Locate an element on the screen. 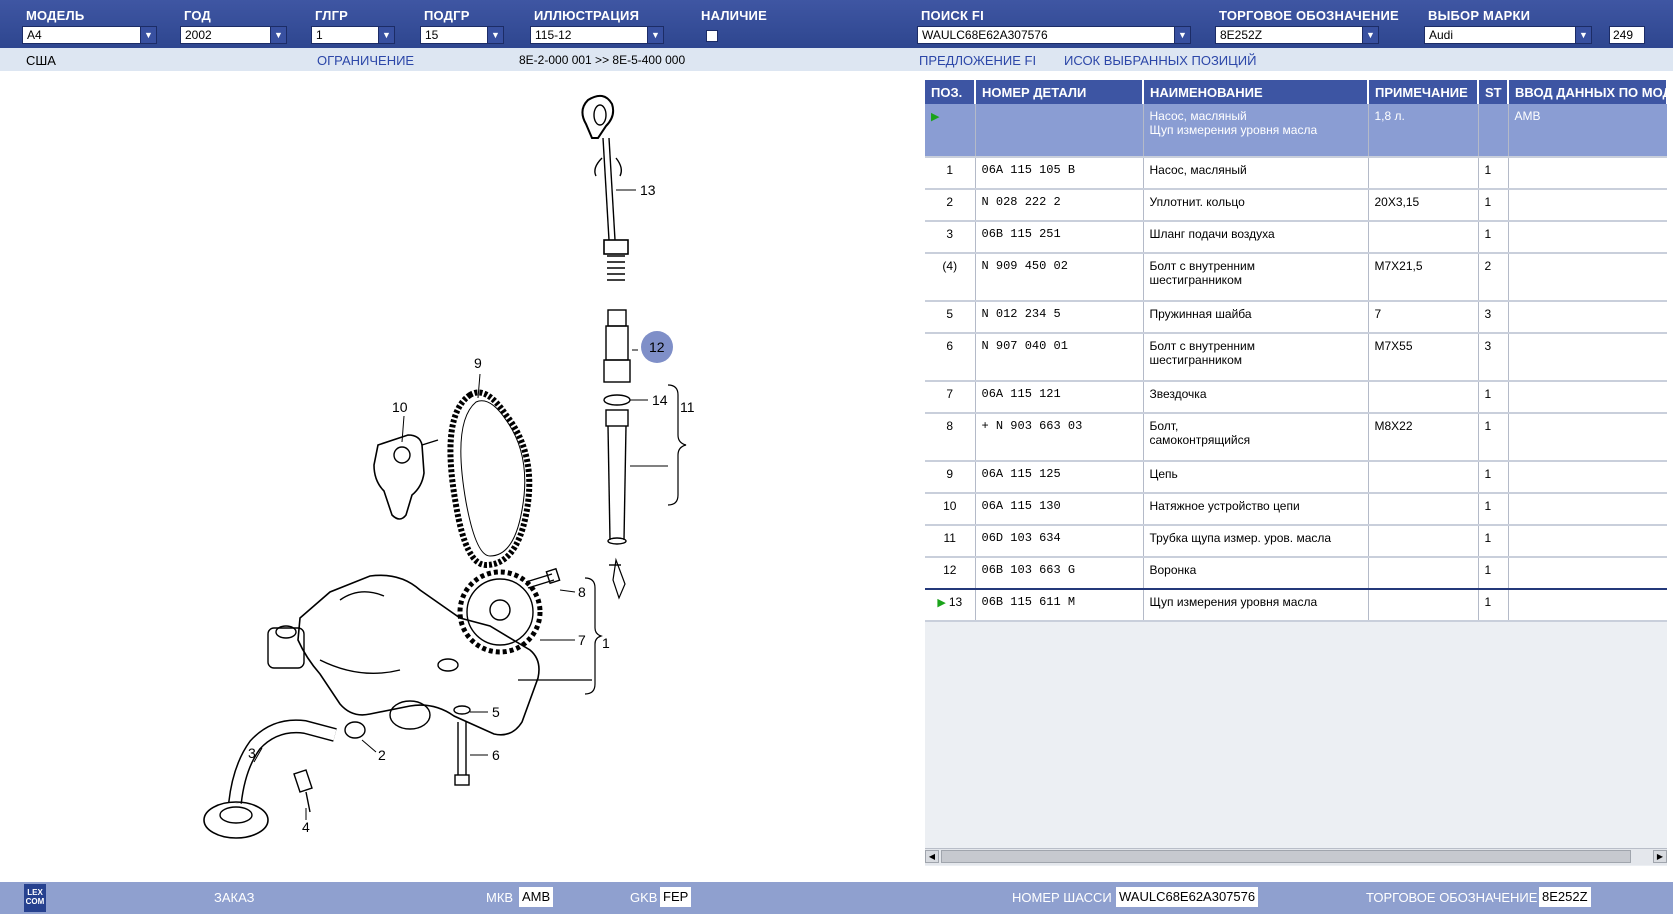 This screenshot has height=914, width=1673. callout-label-13: 13 is located at coordinates (648, 190).